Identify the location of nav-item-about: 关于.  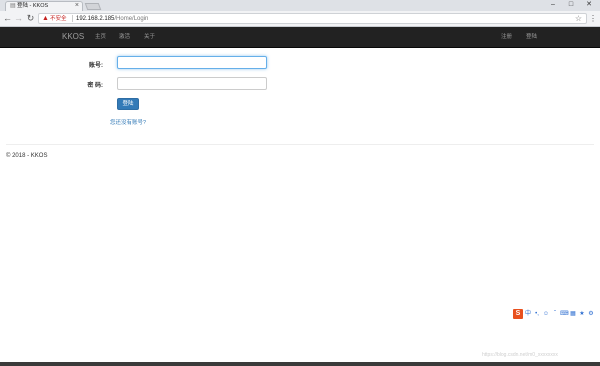
(149, 37).